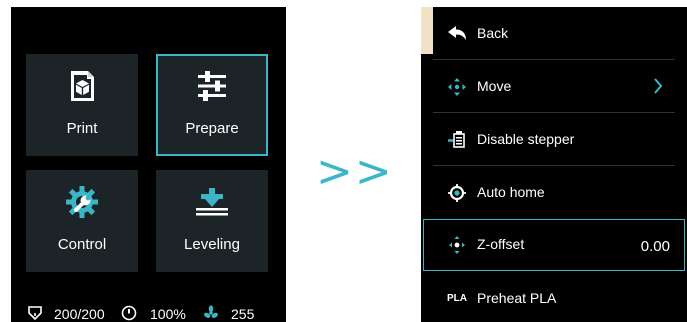 This screenshot has width=687, height=322. Describe the element at coordinates (82, 105) in the screenshot. I see `print-tile: Print` at that location.